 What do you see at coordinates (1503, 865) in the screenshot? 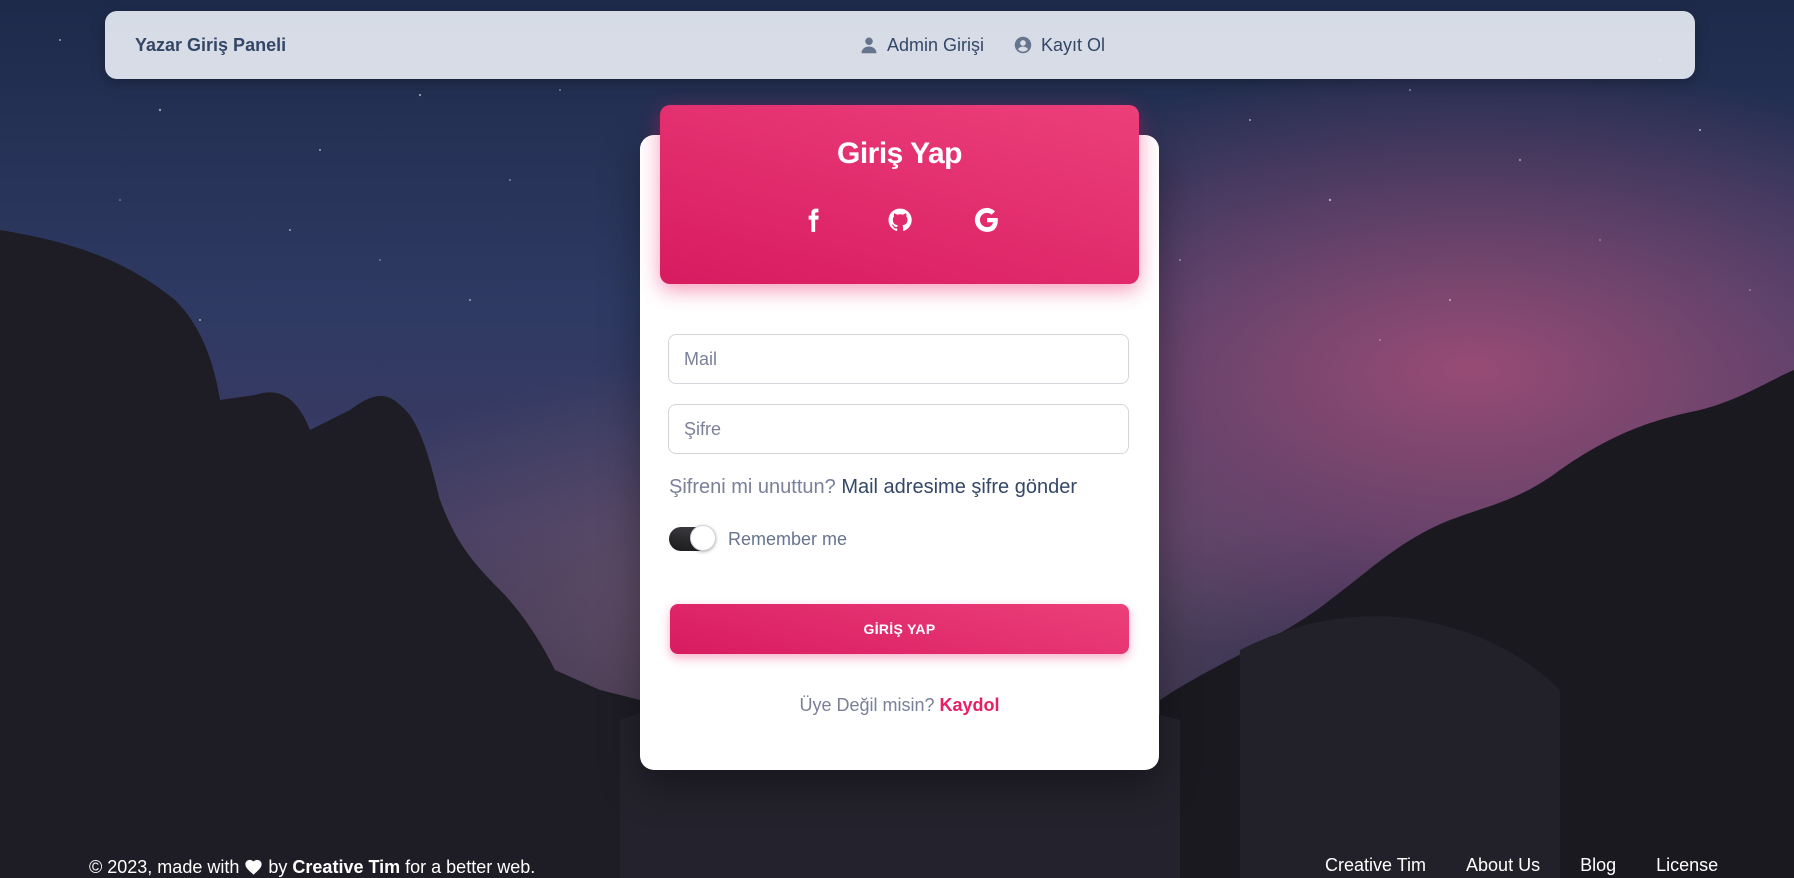
I see `footer-link-about-us: About Us` at bounding box center [1503, 865].